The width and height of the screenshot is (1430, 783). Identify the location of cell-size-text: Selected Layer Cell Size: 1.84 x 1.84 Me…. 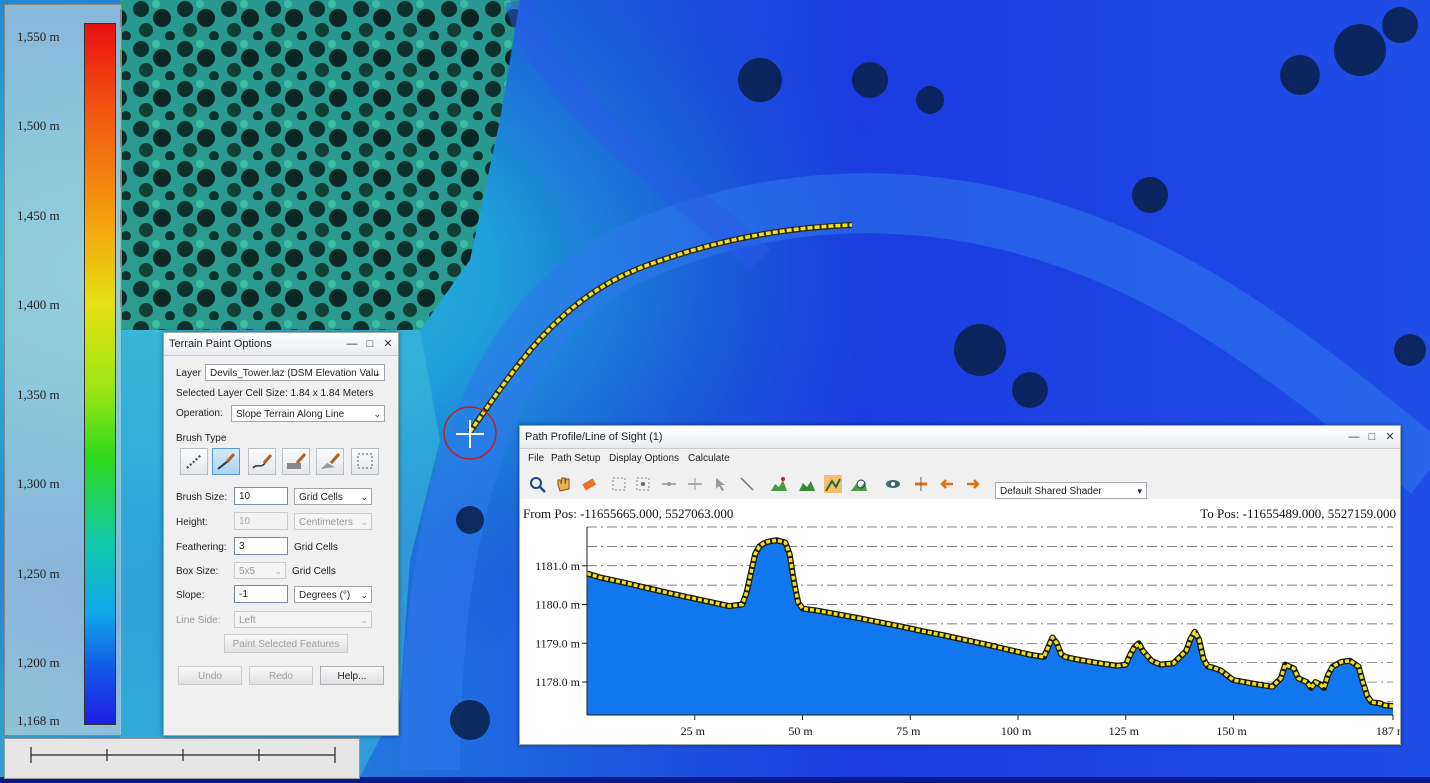
(275, 393).